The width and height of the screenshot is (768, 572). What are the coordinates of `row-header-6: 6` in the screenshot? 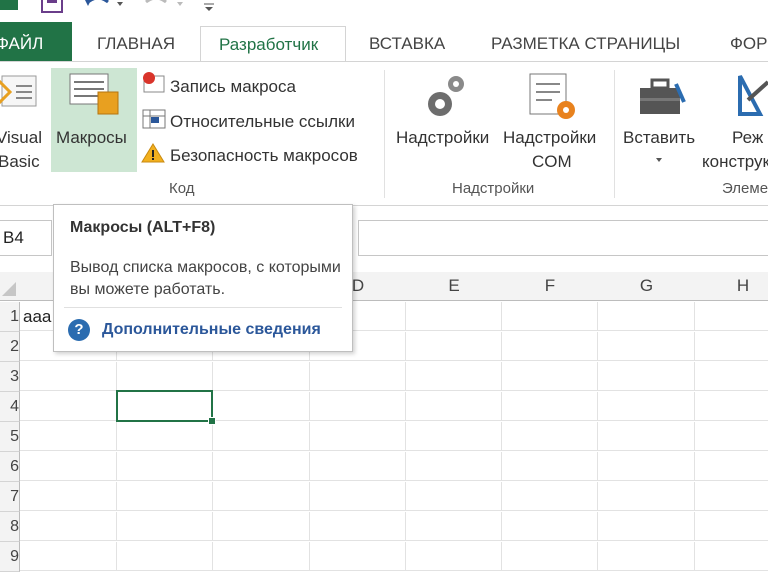 It's located at (10, 467).